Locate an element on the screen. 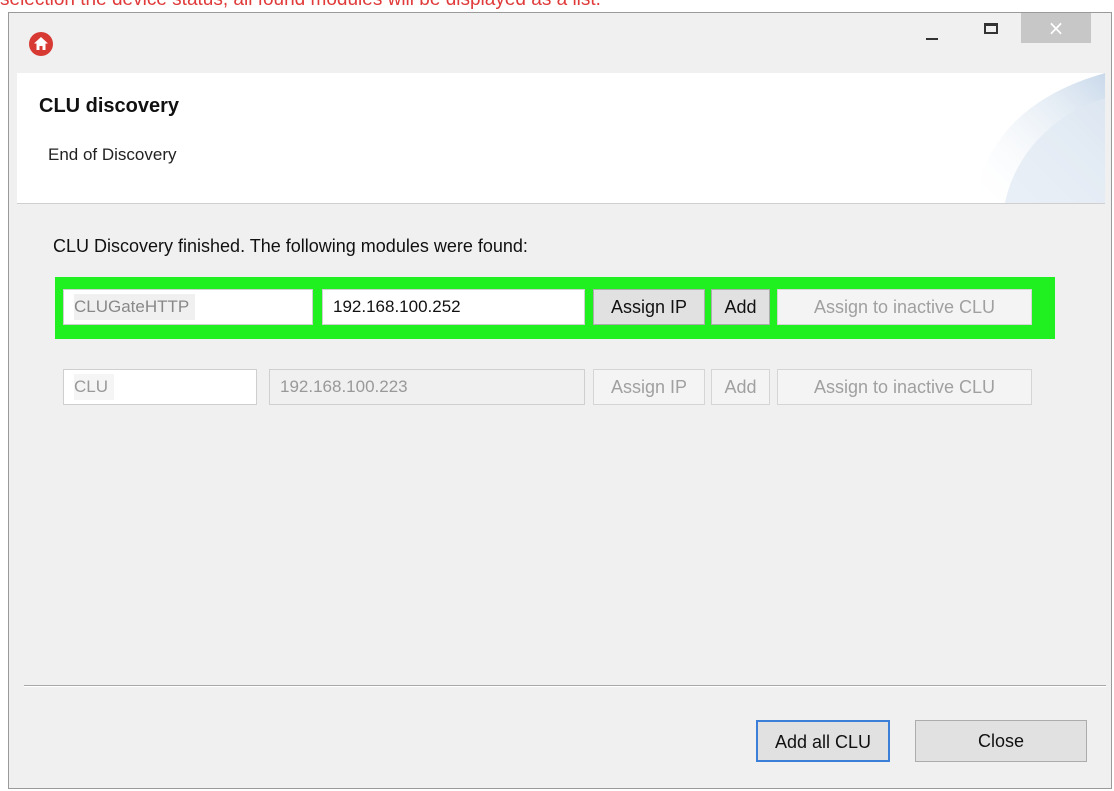 Image resolution: width=1114 pixels, height=791 pixels. module-name-field: CLU is located at coordinates (160, 387).